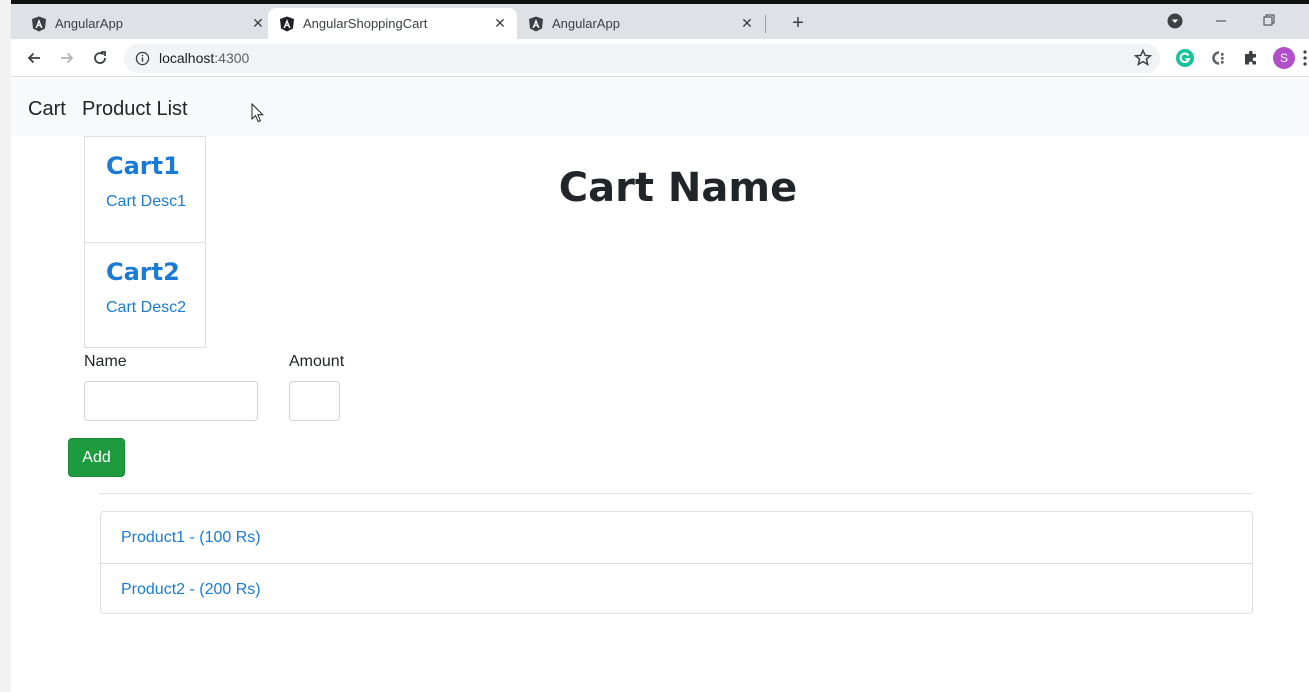  I want to click on nav-link-cart: Cart, so click(47, 109).